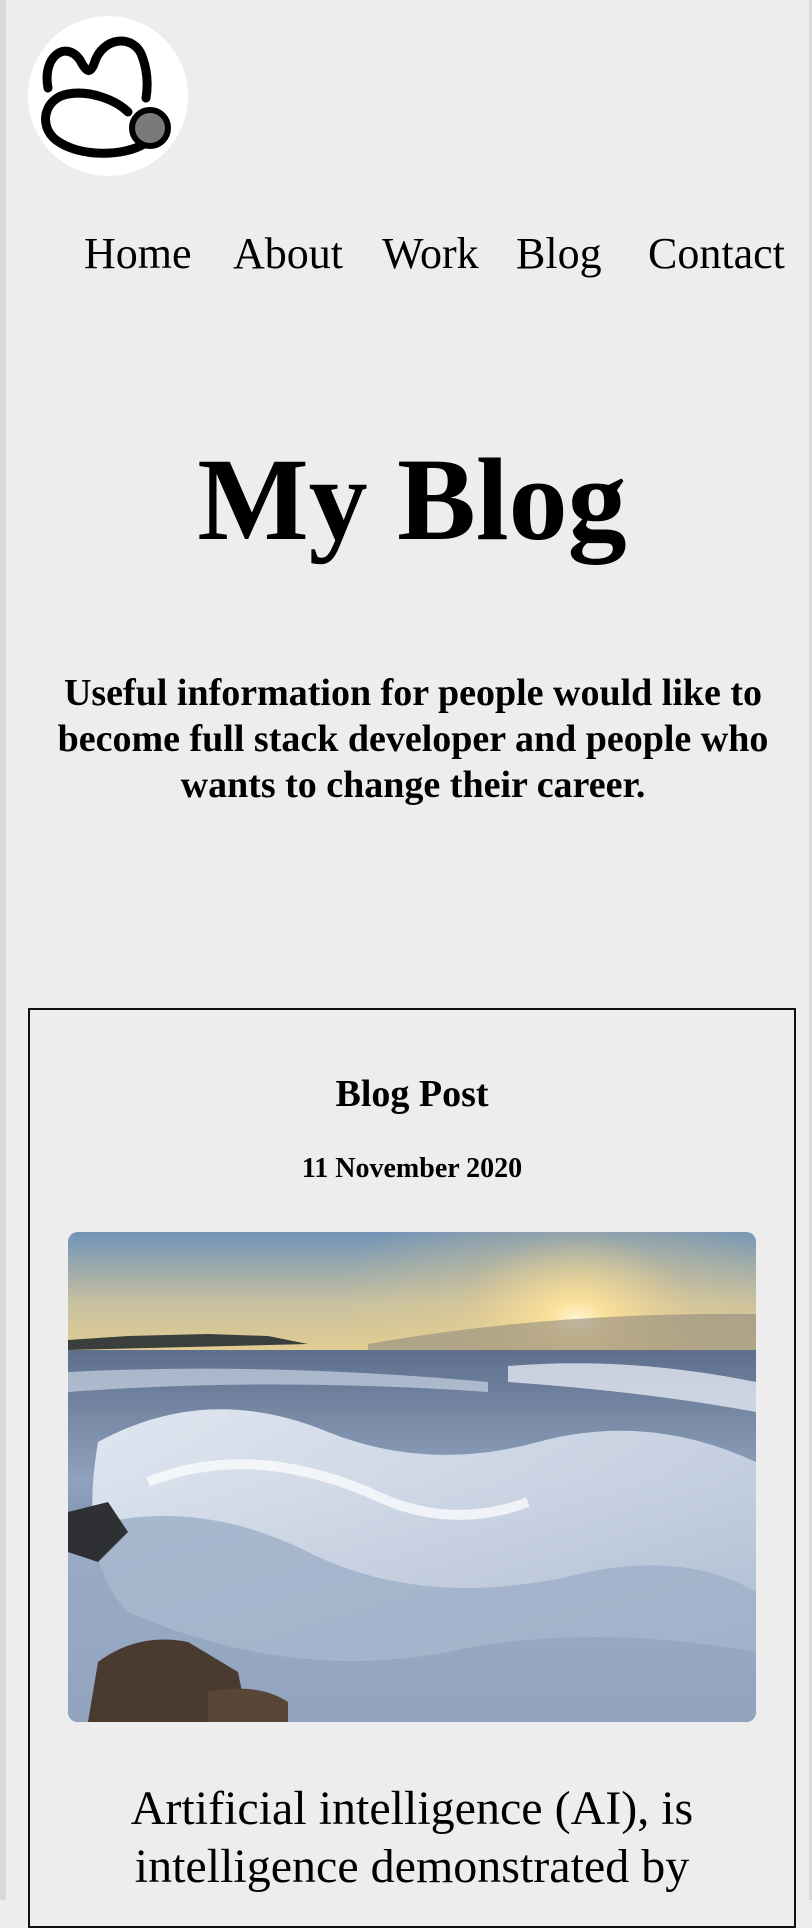 The width and height of the screenshot is (812, 1928). Describe the element at coordinates (412, 499) in the screenshot. I see `page-title: My Blog` at that location.